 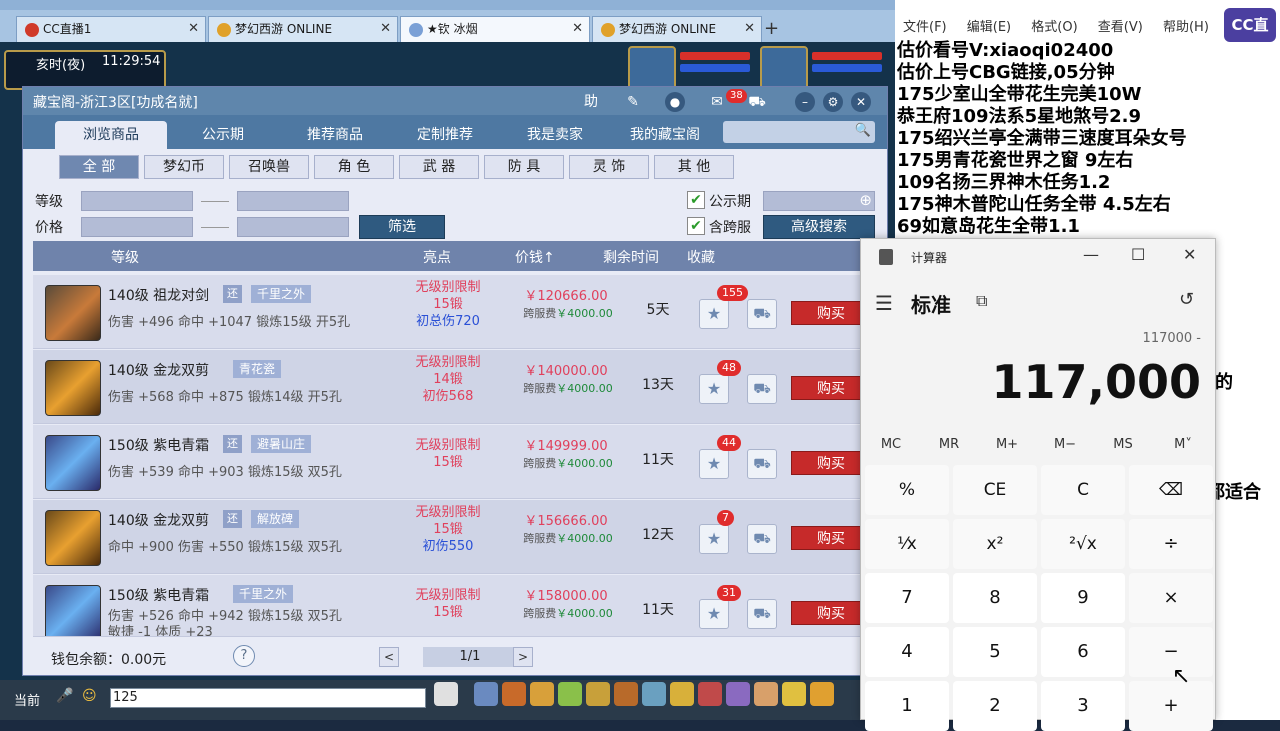 I want to click on percent-key: %, so click(x=907, y=490).